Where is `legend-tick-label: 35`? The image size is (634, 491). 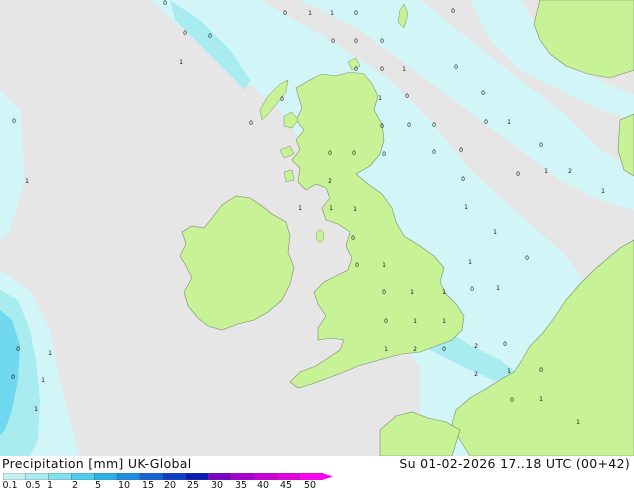
legend-tick-label: 35 is located at coordinates (241, 485).